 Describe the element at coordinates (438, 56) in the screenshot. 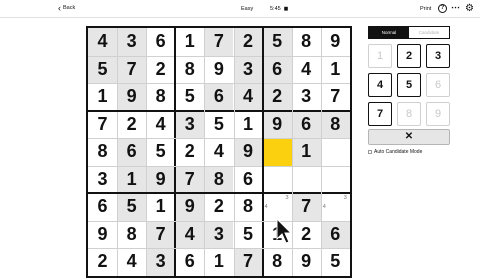

I see `number-key: 3` at that location.